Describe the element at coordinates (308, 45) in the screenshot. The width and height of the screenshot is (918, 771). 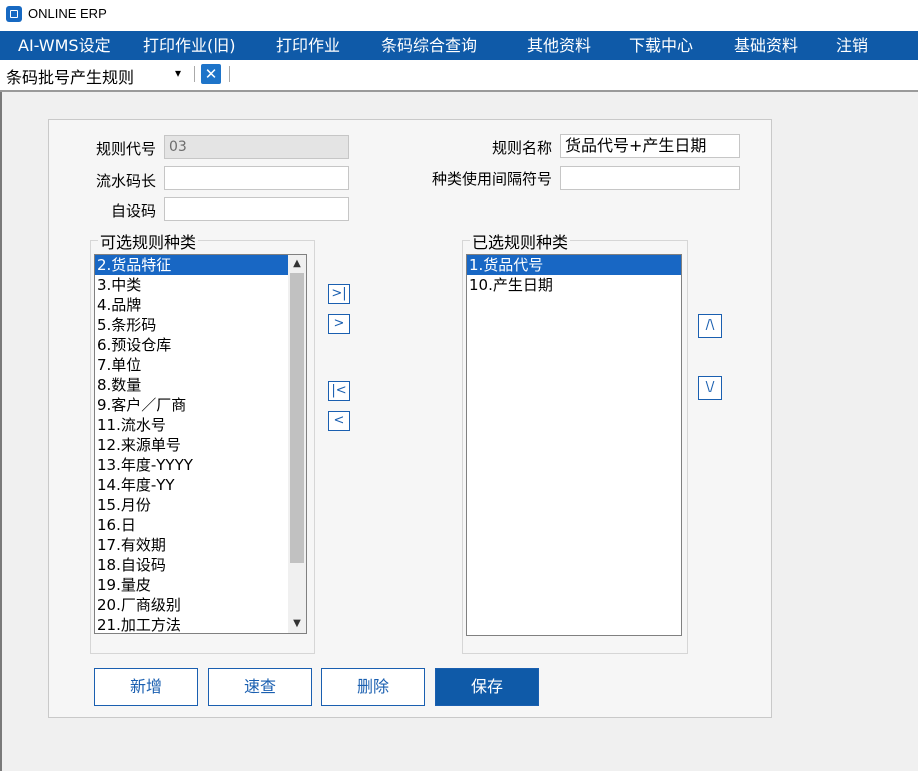
I see `menu-item-print: 打印作业` at that location.